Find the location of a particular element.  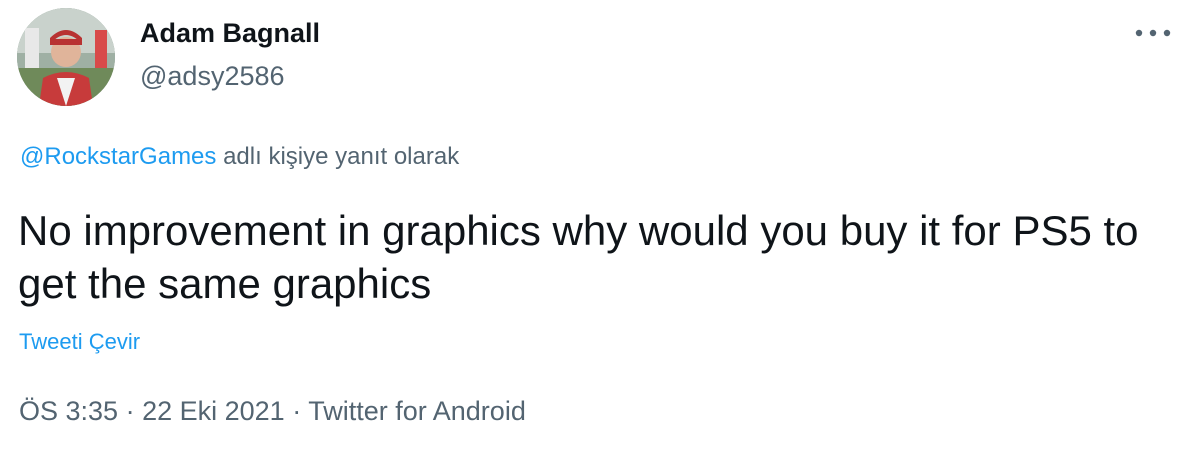

reply-context-label: adlı kişiye yanıt olarak is located at coordinates (341, 156).